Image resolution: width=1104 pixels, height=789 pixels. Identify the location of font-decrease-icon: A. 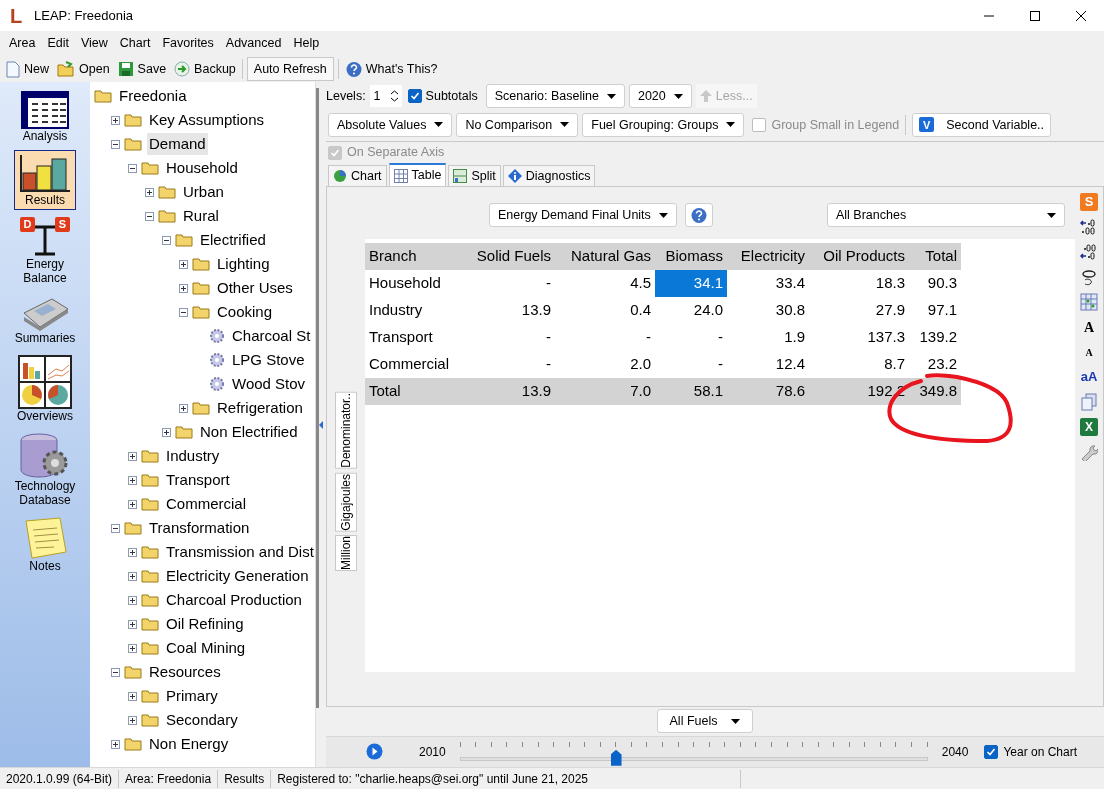
(1089, 352).